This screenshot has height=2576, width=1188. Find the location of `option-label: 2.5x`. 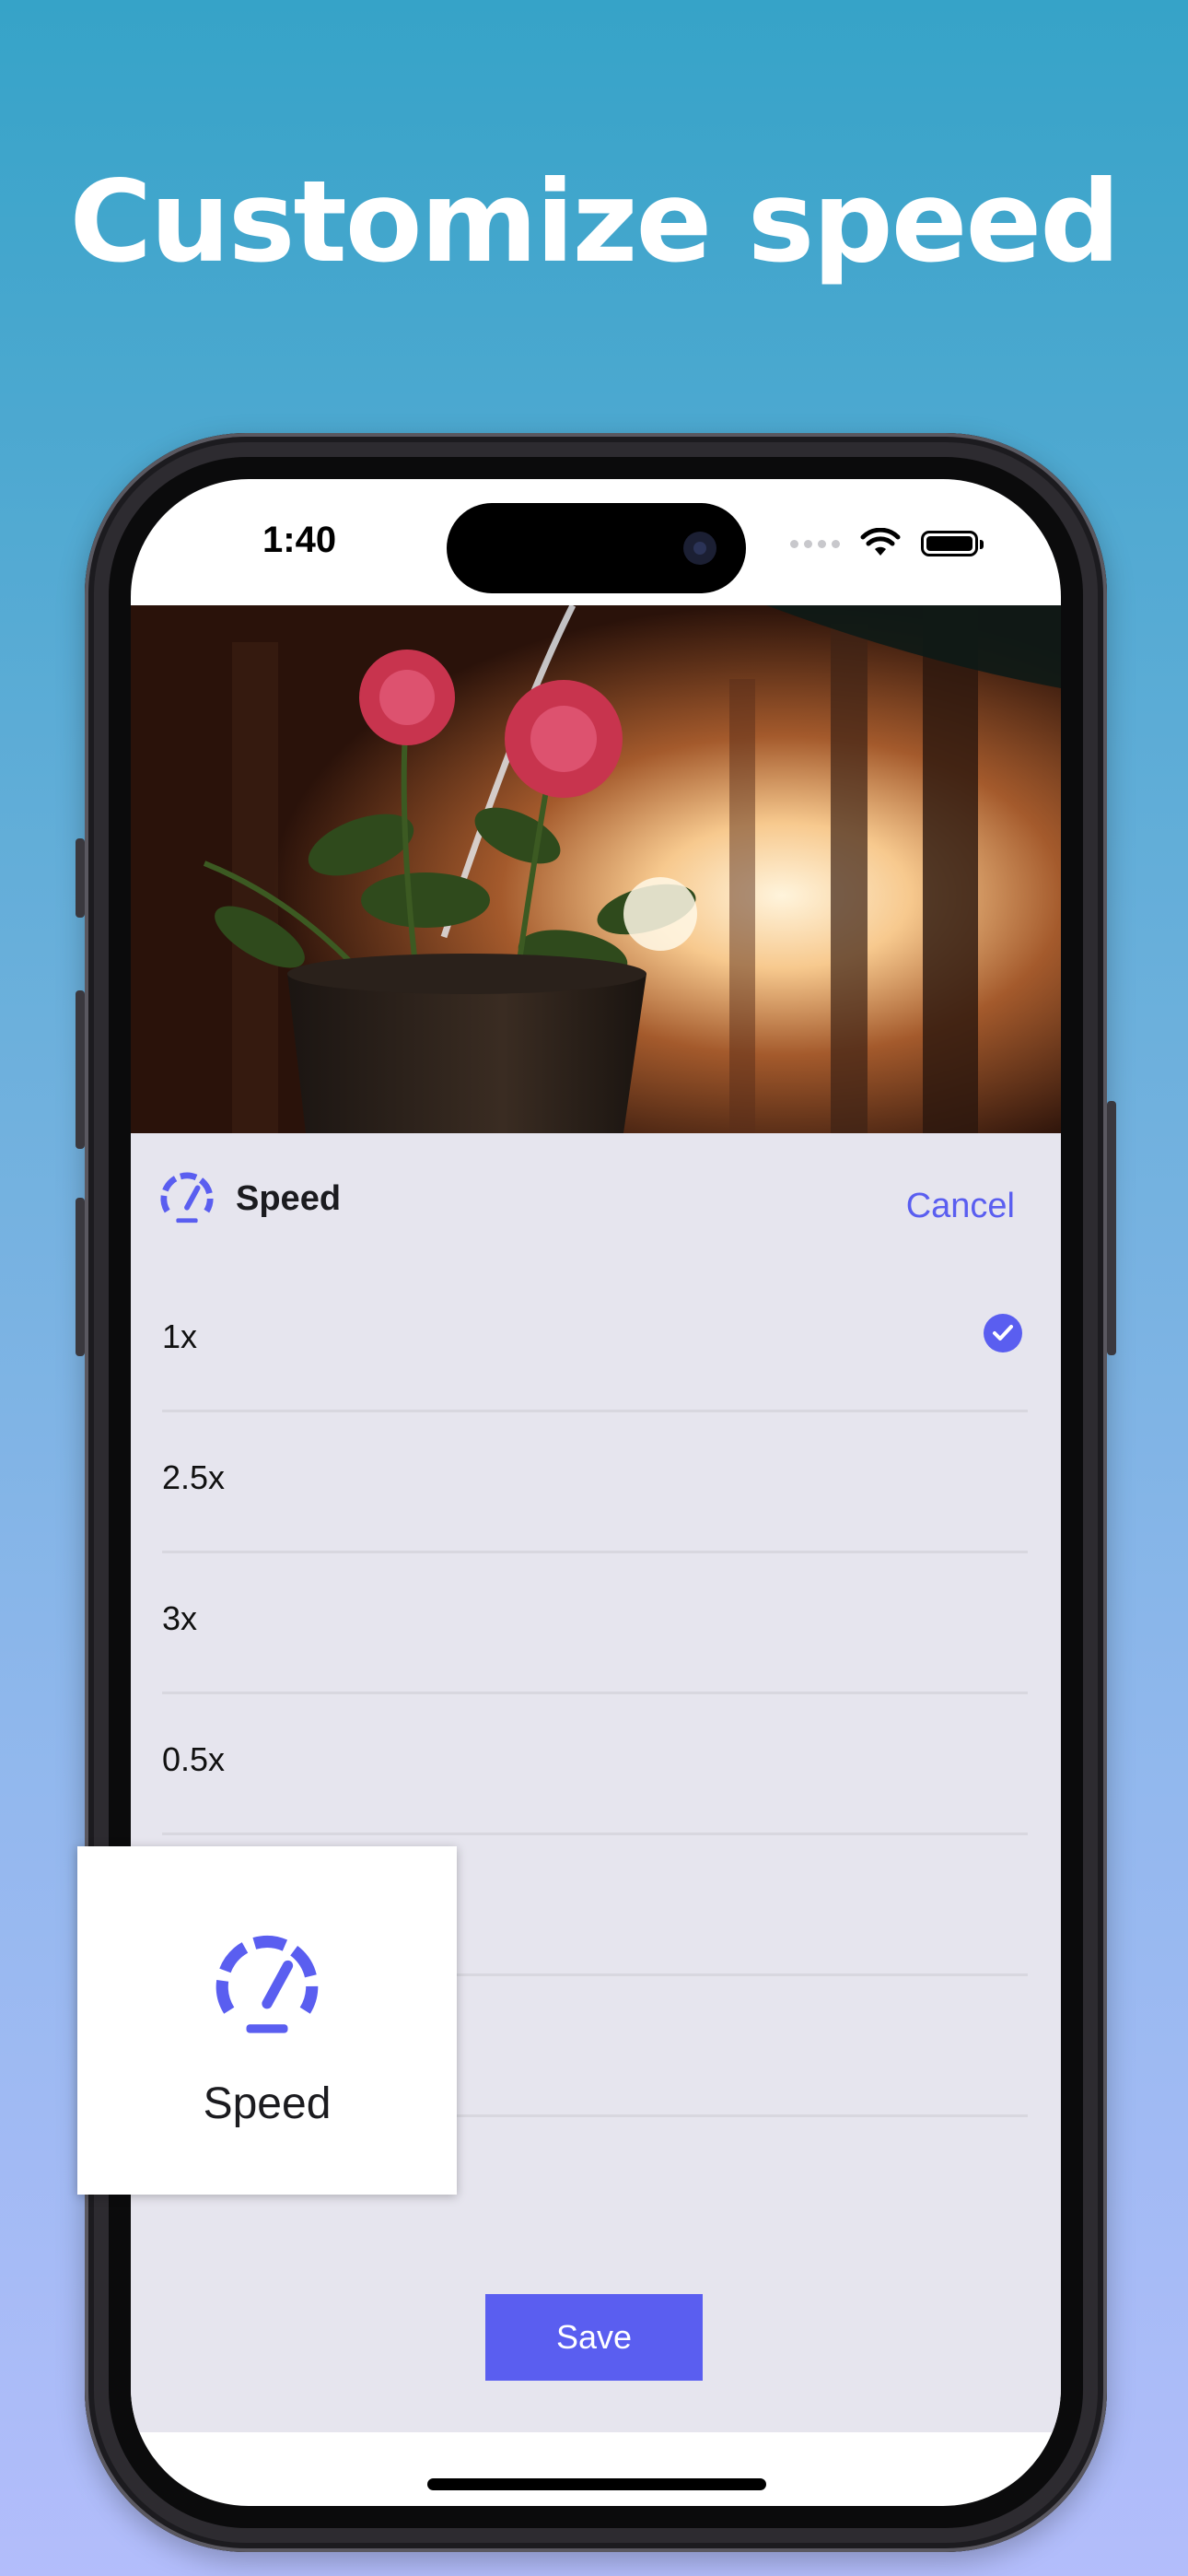

option-label: 2.5x is located at coordinates (194, 1477).